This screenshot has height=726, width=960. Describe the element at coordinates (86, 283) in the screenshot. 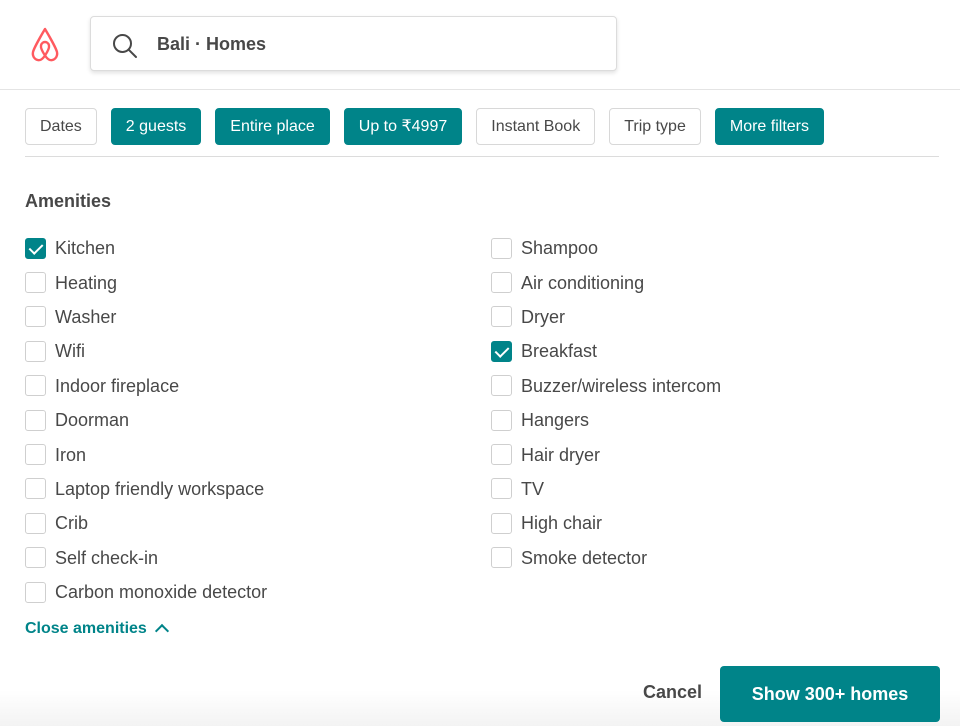

I see `amenity-label: Heating` at that location.